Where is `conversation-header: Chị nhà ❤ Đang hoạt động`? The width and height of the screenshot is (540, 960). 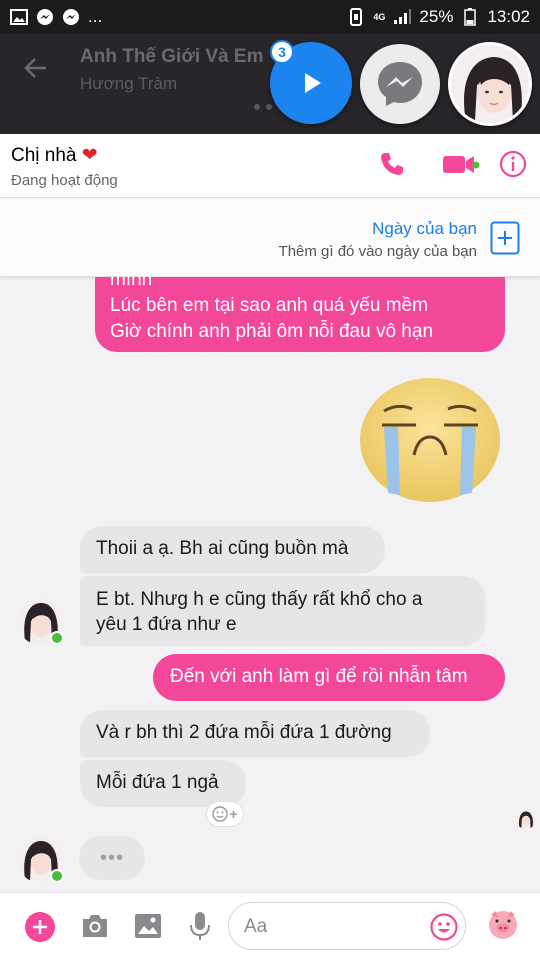 conversation-header: Chị nhà ❤ Đang hoạt động is located at coordinates (270, 166).